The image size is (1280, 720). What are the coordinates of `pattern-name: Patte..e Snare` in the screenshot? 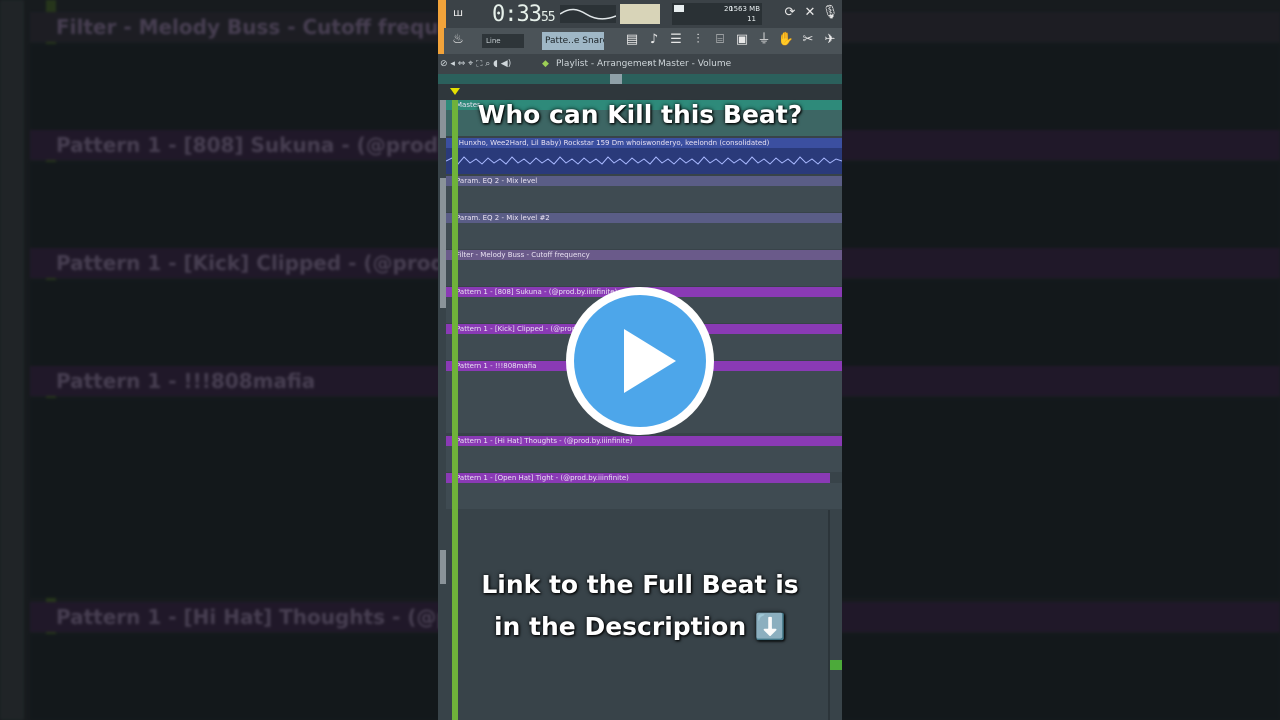 It's located at (574, 41).